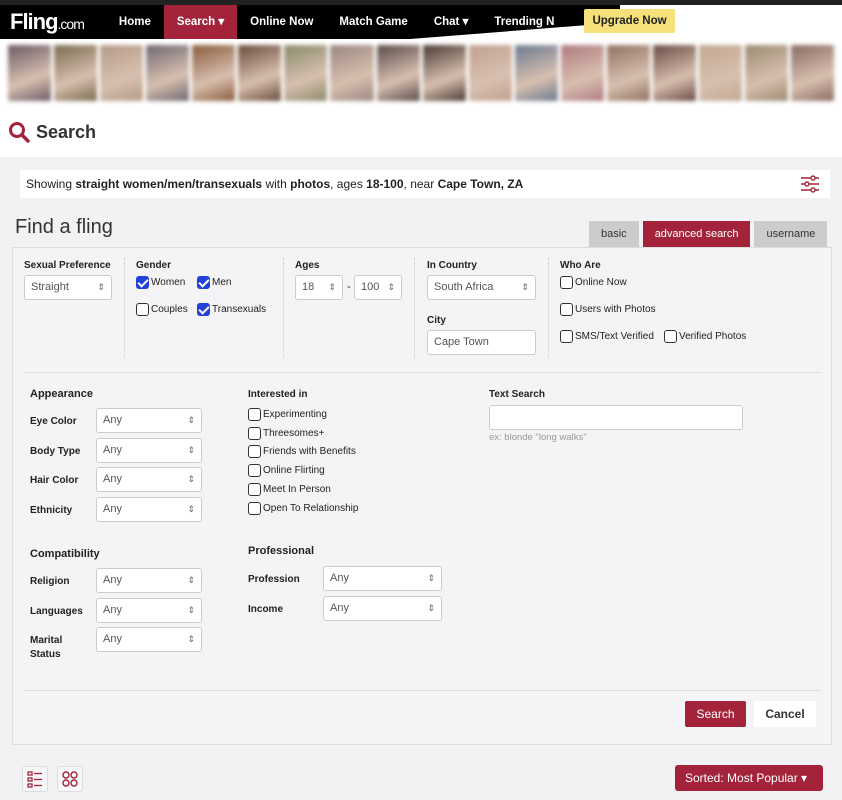 Image resolution: width=842 pixels, height=800 pixels. I want to click on tab-basic: basic, so click(614, 234).